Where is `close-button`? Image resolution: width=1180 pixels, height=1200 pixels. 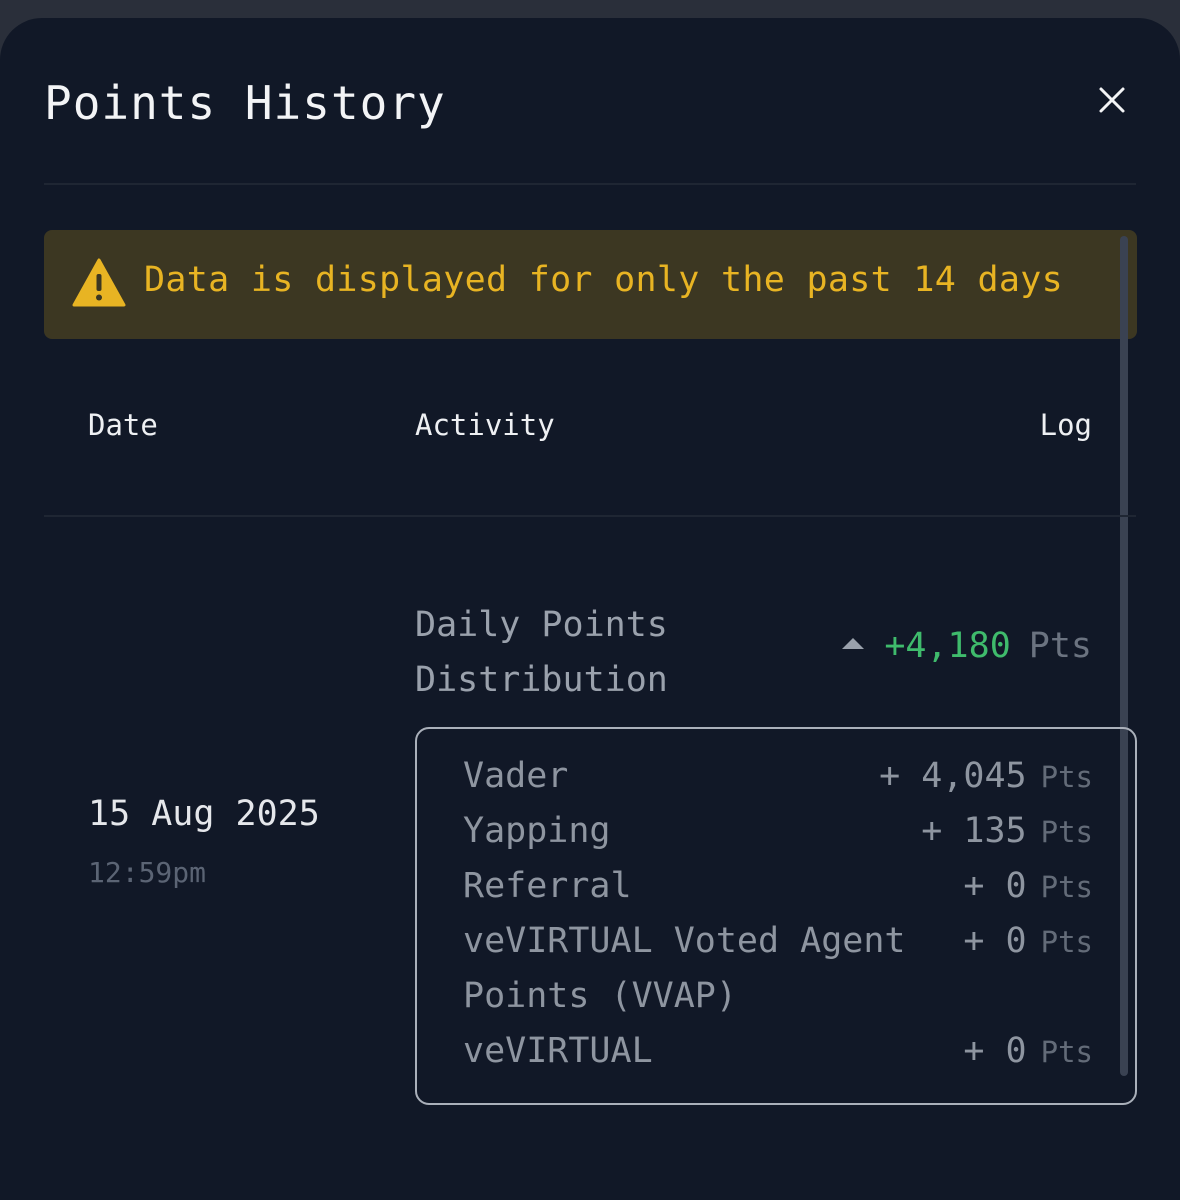
close-button is located at coordinates (1112, 100).